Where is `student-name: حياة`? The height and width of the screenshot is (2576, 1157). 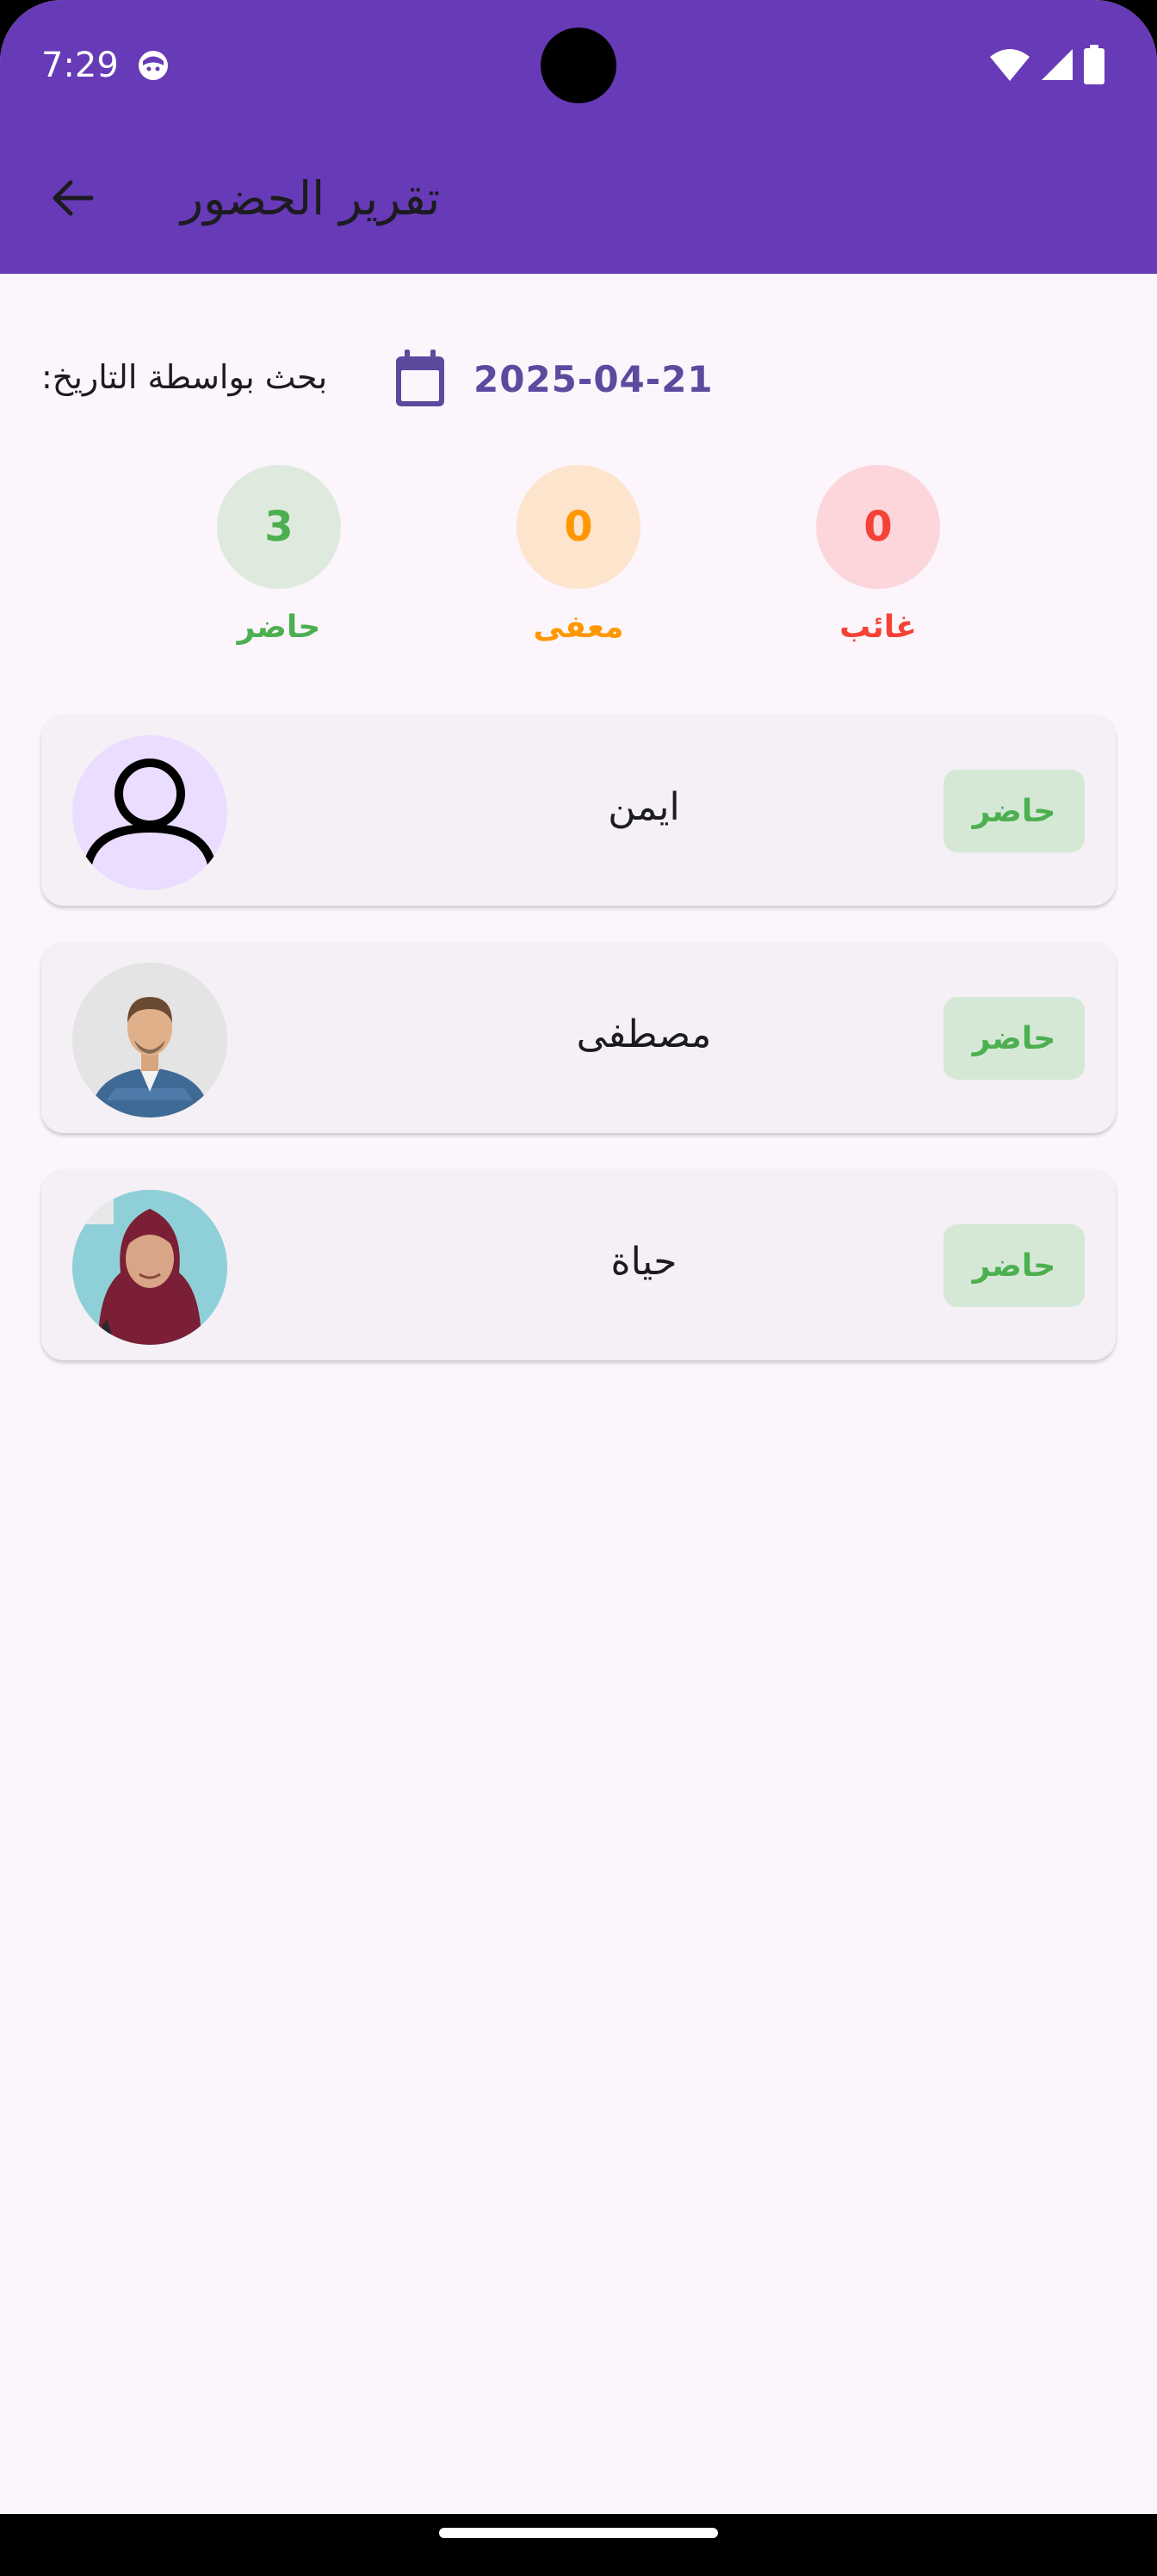
student-name: حياة is located at coordinates (643, 1262).